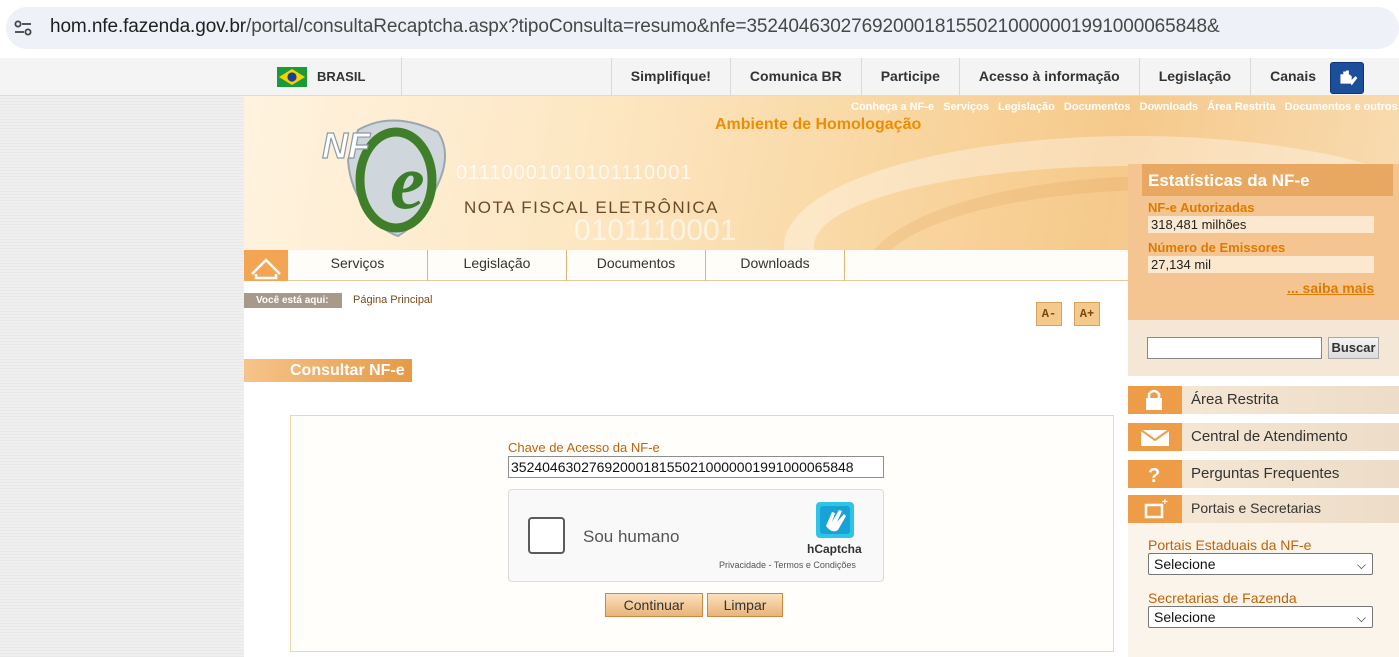 The width and height of the screenshot is (1399, 657). I want to click on continuar-button: Continuar, so click(654, 605).